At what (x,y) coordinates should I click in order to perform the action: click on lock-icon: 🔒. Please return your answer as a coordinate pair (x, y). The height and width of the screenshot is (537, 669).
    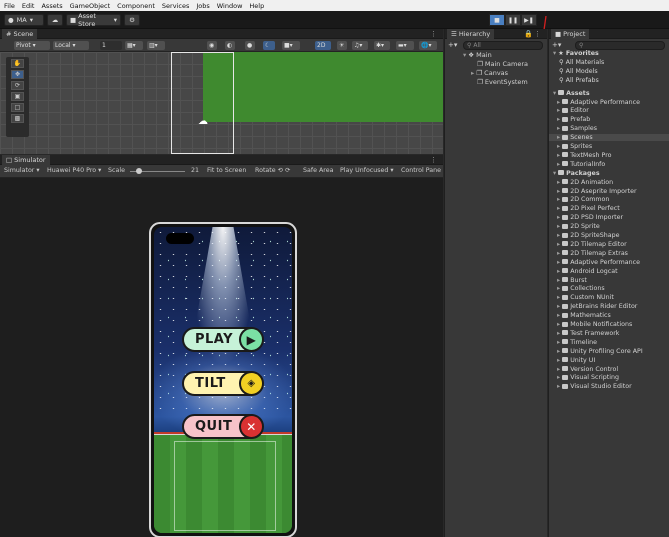
    Looking at the image, I should click on (528, 34).